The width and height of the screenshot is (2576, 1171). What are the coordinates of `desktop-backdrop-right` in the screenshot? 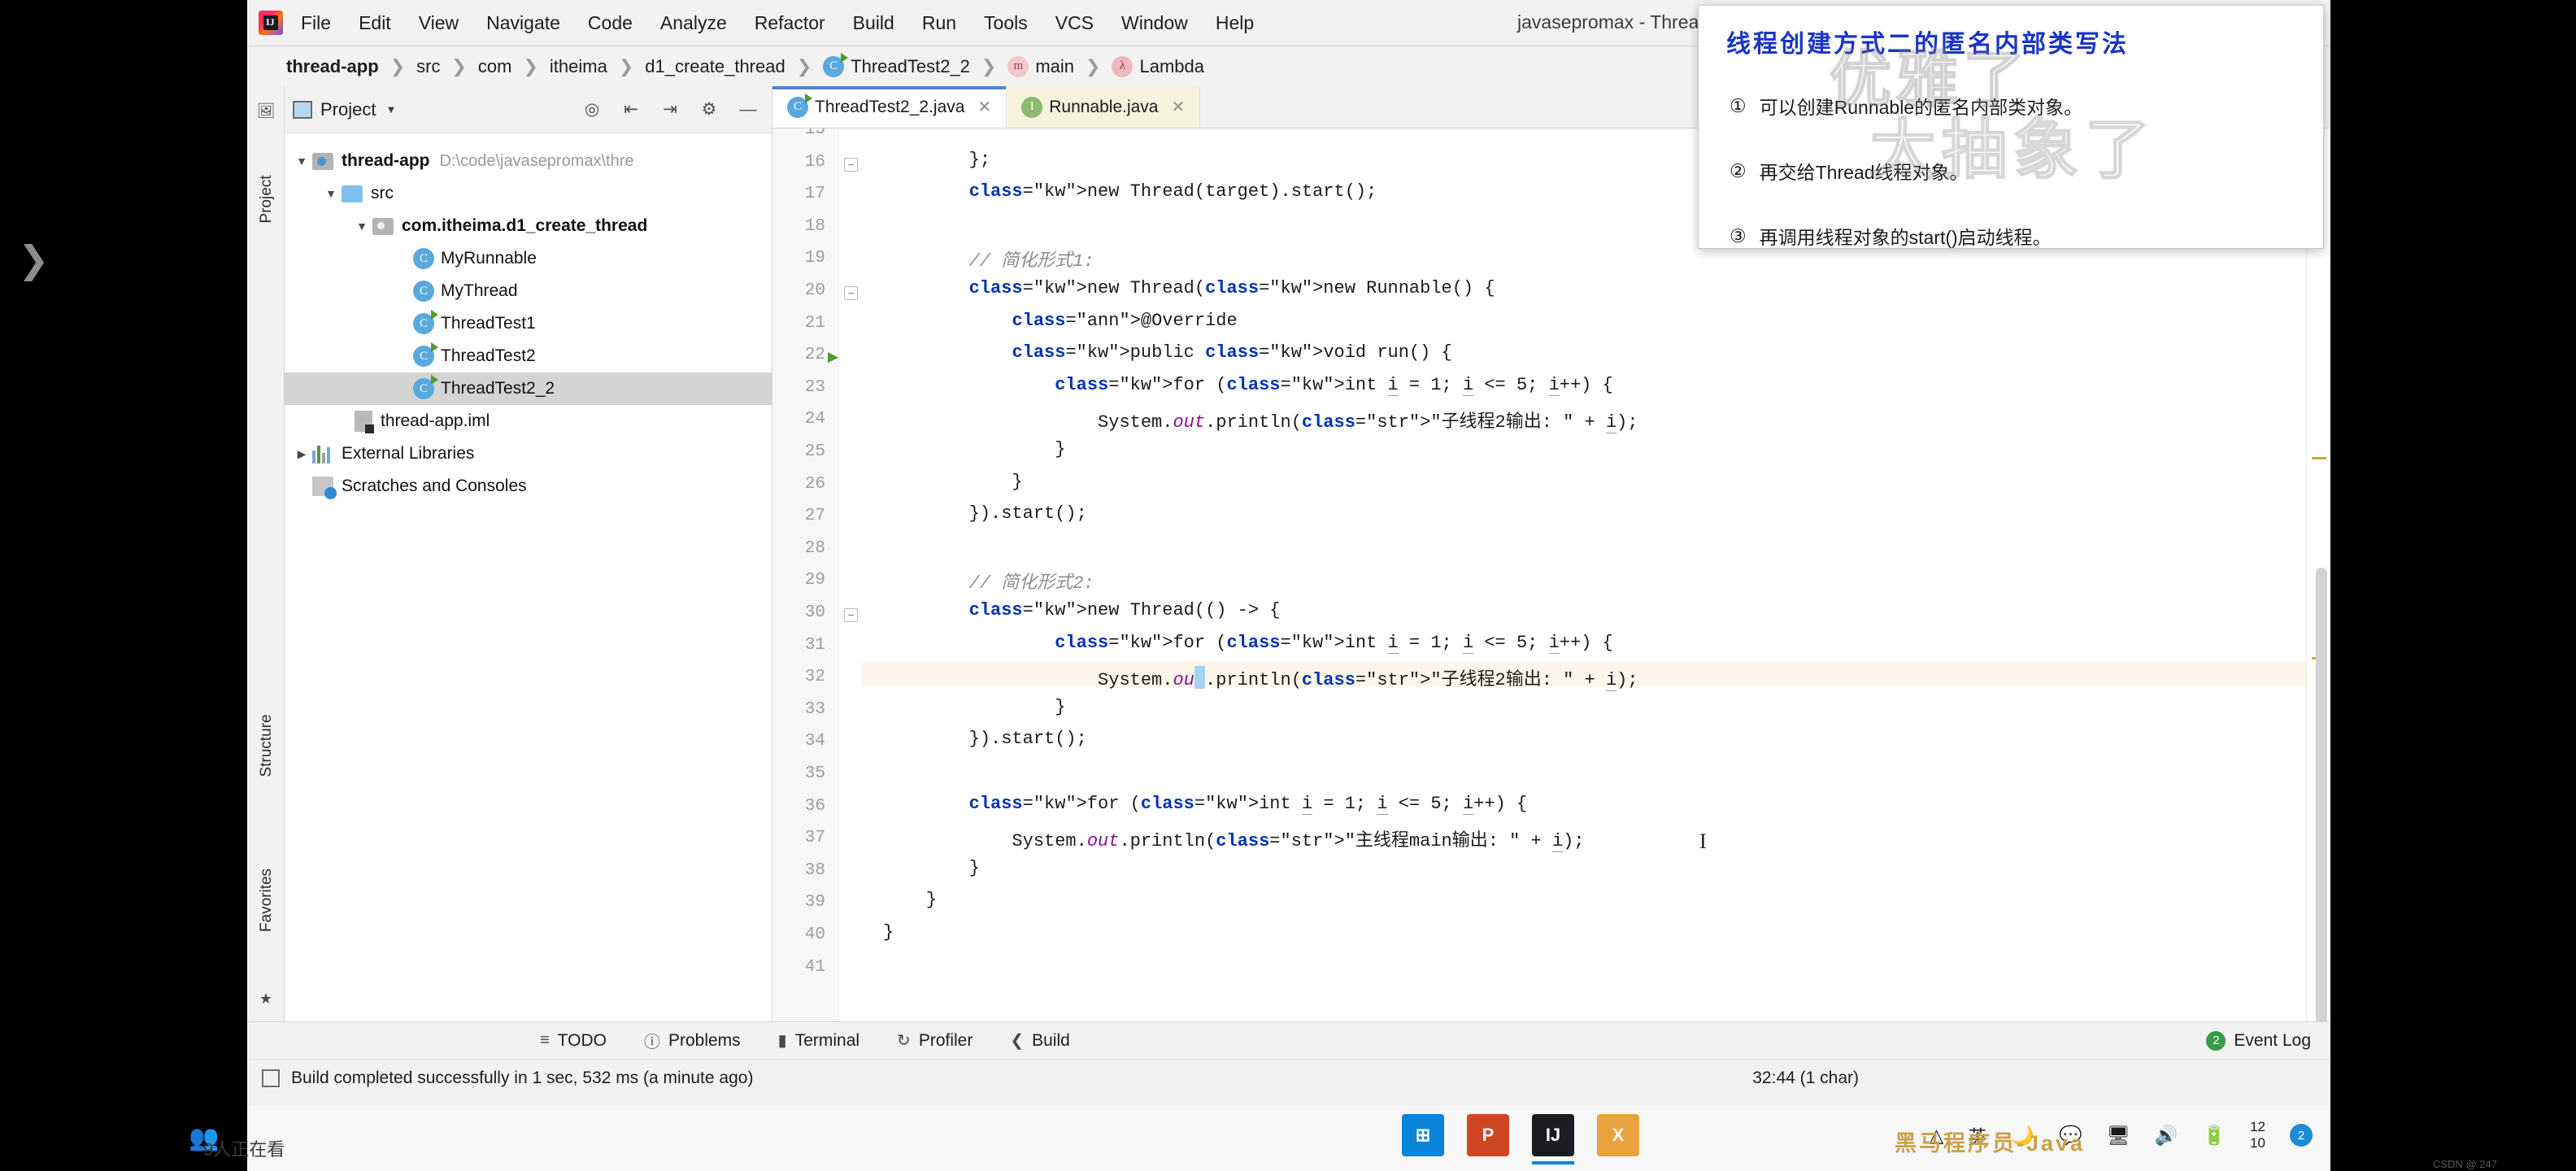 It's located at (2453, 585).